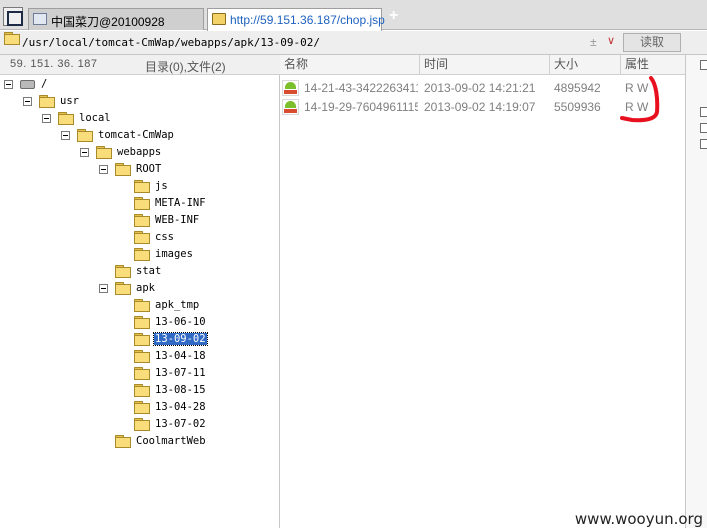 This screenshot has width=707, height=528. I want to click on watermark: www.wooyun.org, so click(638, 519).